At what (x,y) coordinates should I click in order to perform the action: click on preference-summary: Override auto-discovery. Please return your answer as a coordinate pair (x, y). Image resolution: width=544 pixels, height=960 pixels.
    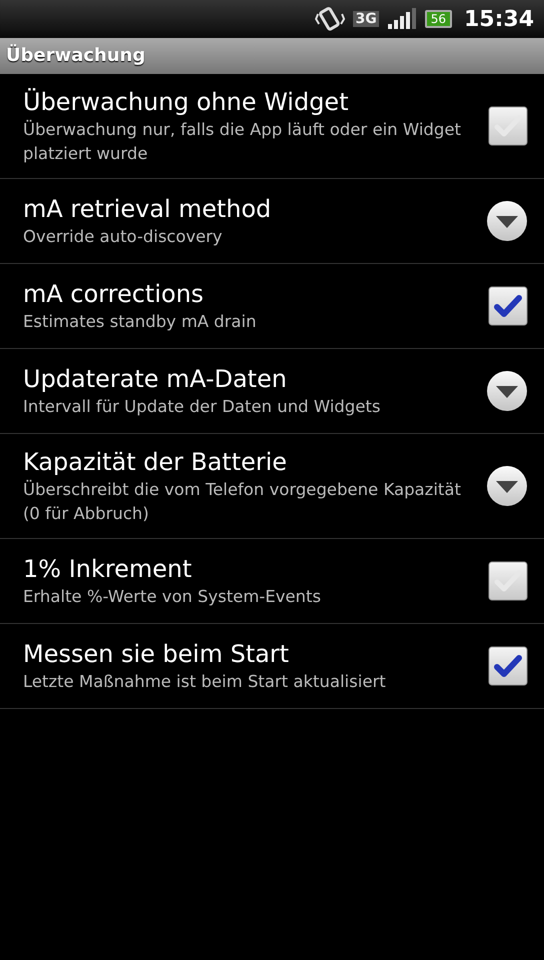
    Looking at the image, I should click on (123, 237).